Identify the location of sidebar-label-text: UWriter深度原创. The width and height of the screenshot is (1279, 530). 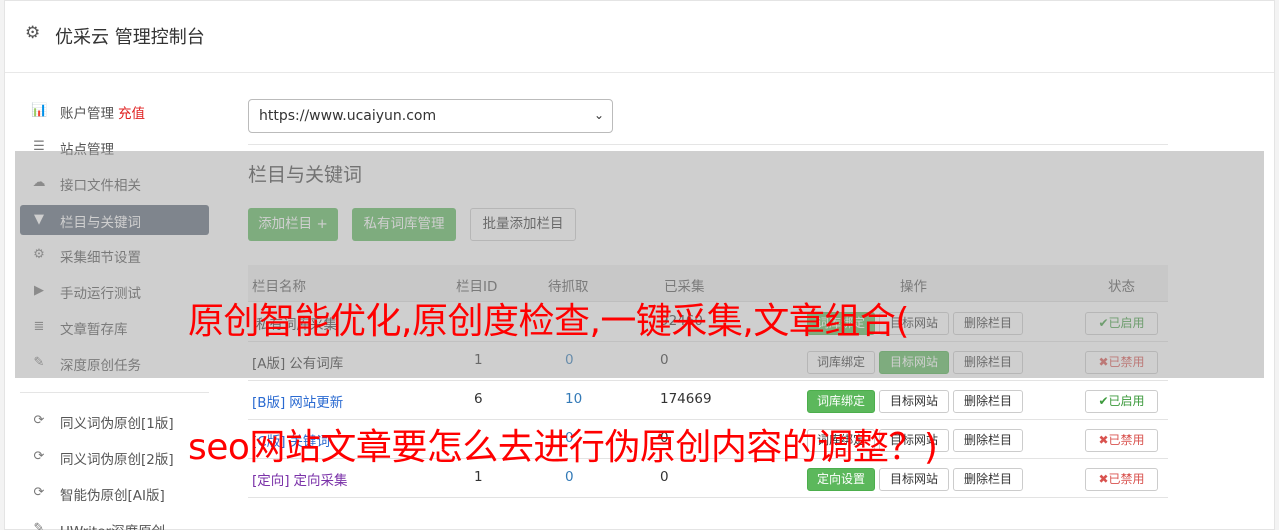
(112, 527).